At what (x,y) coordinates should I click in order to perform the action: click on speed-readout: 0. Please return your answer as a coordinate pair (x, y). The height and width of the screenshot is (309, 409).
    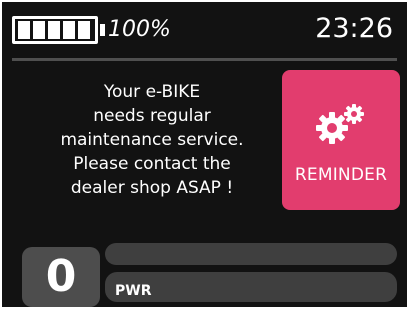
    Looking at the image, I should click on (61, 277).